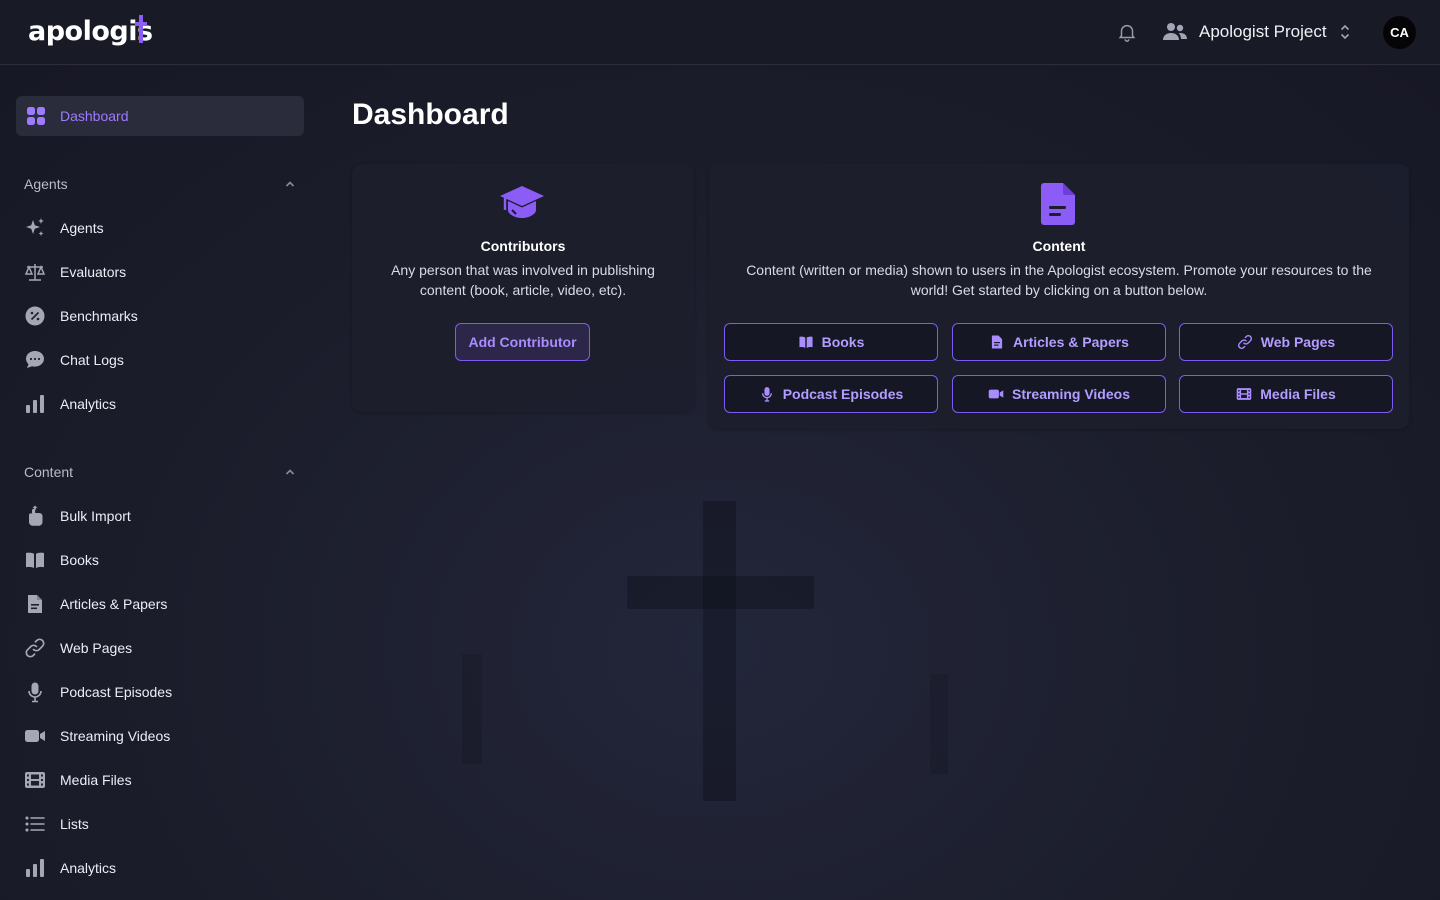 The height and width of the screenshot is (900, 1440). Describe the element at coordinates (95, 516) in the screenshot. I see `sidebar-item-label: Bulk Import` at that location.